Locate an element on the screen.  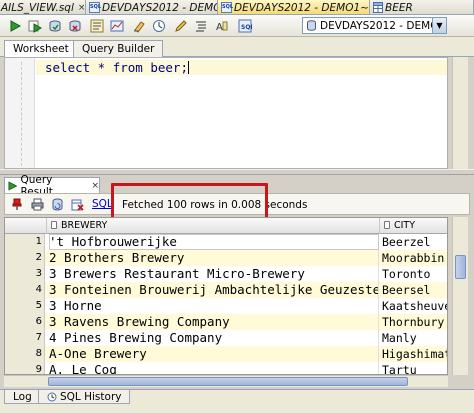
table-row: 6 3 Ravens Brewing Company Thornbury is located at coordinates (226, 322).